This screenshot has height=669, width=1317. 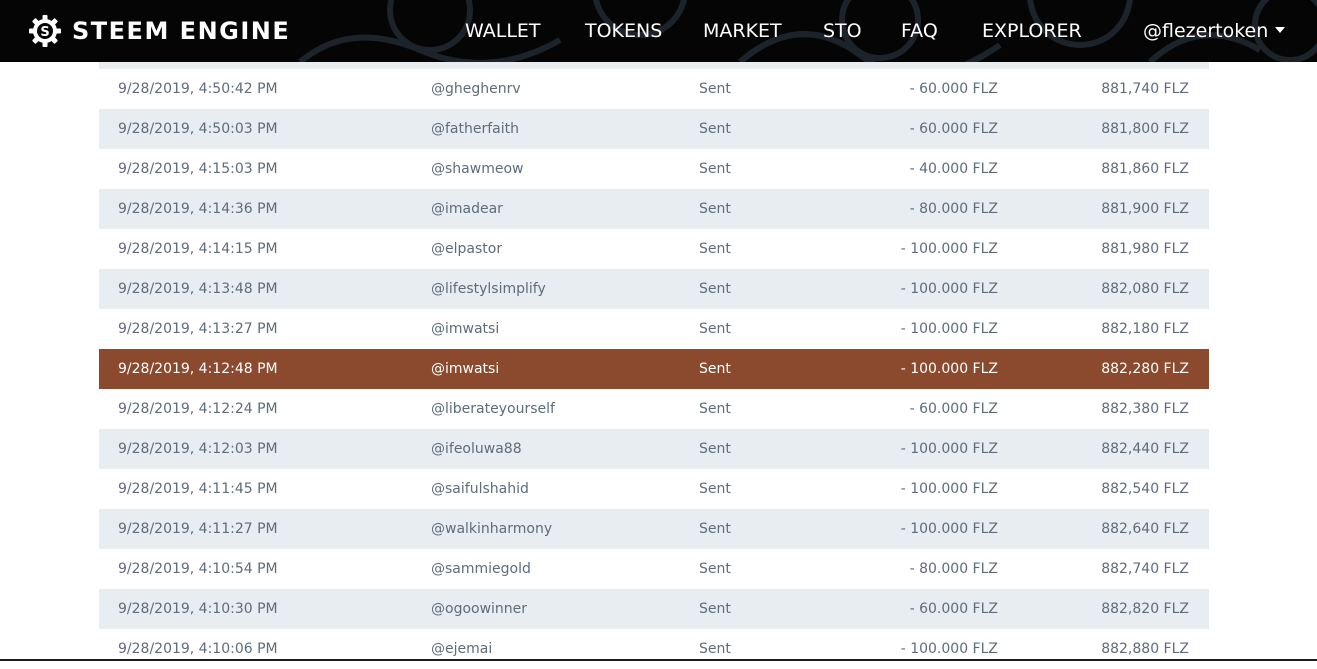 What do you see at coordinates (1145, 249) in the screenshot?
I see `row-balance: 881,980 FLZ` at bounding box center [1145, 249].